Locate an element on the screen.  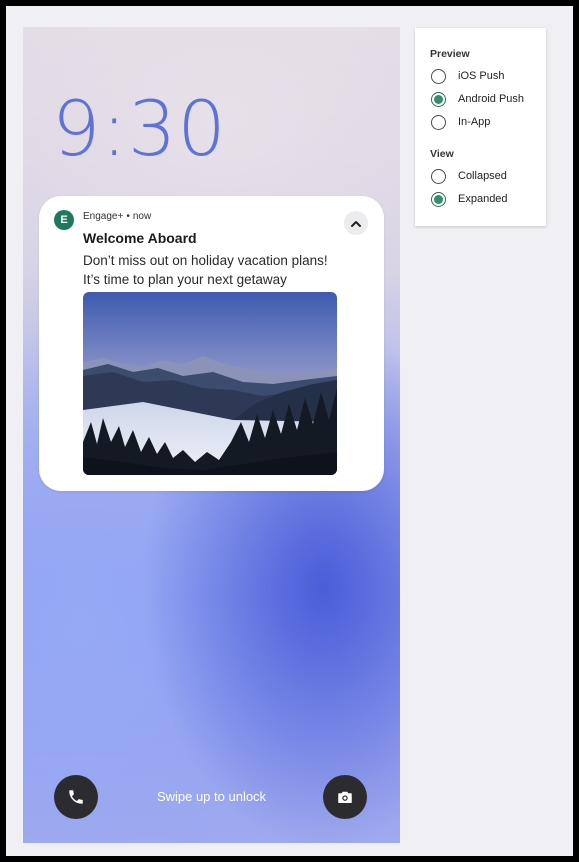
radio-in-app: In-App is located at coordinates (460, 122).